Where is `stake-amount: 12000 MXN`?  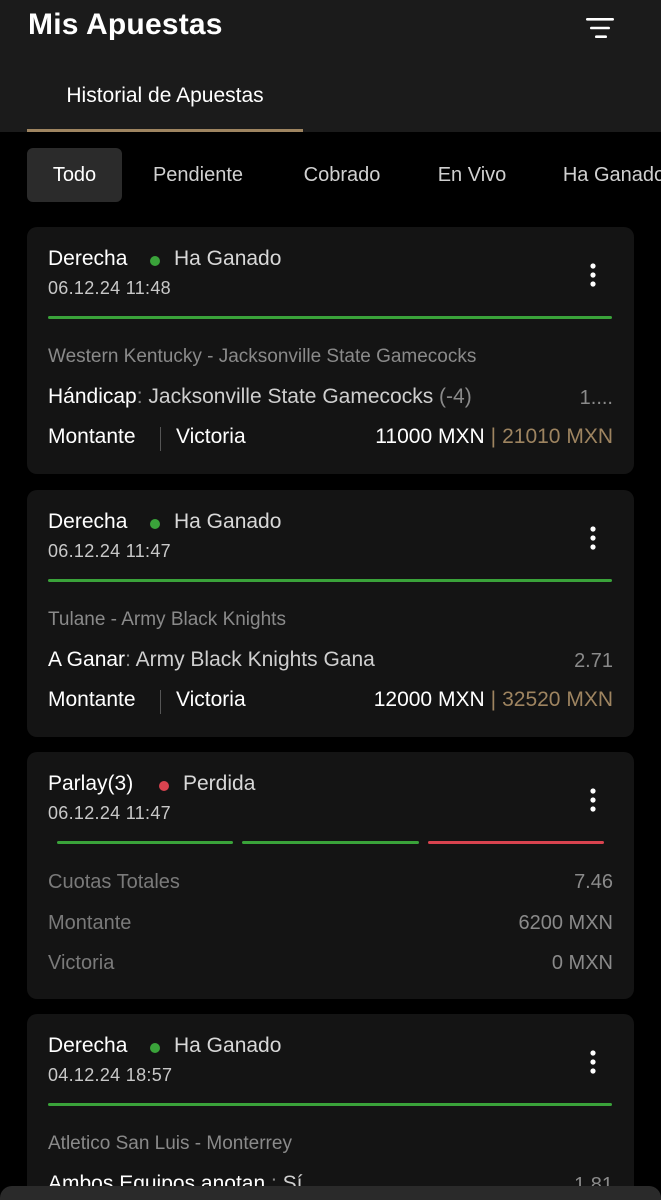
stake-amount: 12000 MXN is located at coordinates (429, 699).